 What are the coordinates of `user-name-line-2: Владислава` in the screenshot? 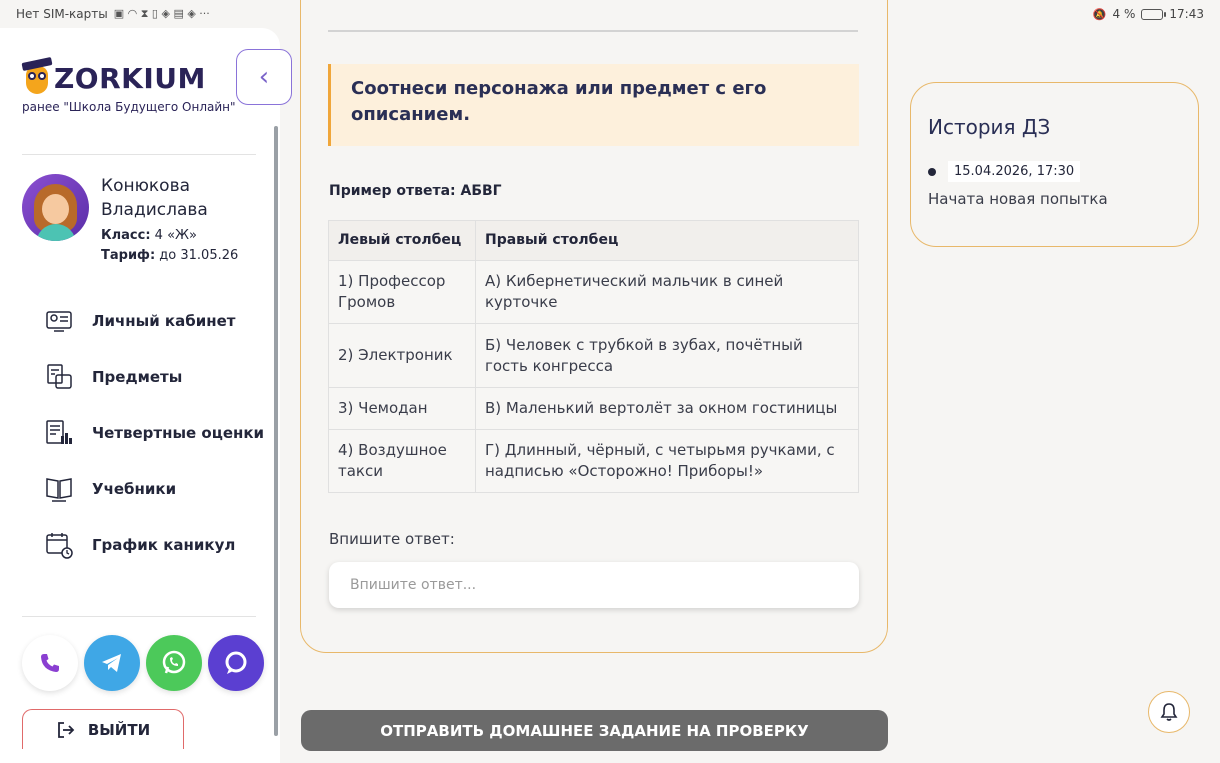 It's located at (154, 210).